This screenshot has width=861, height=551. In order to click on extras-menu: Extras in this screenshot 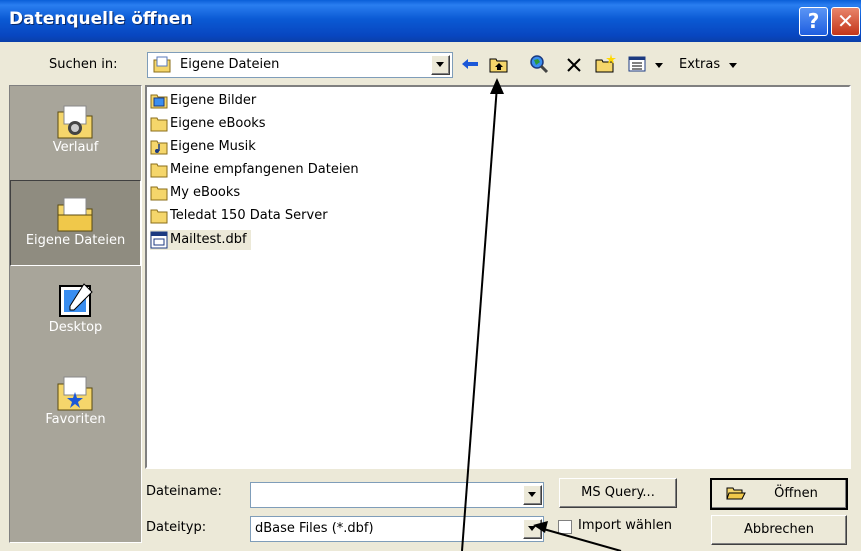, I will do `click(699, 64)`.